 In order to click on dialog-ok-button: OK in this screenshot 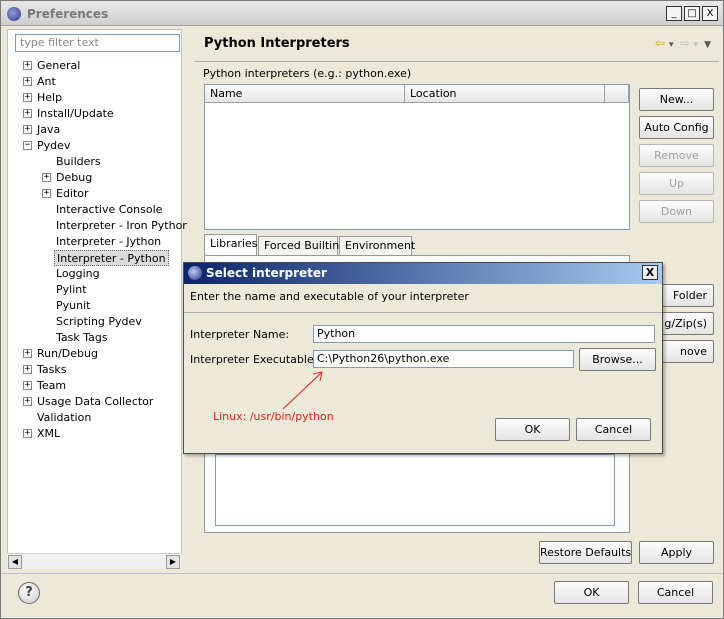, I will do `click(532, 429)`.